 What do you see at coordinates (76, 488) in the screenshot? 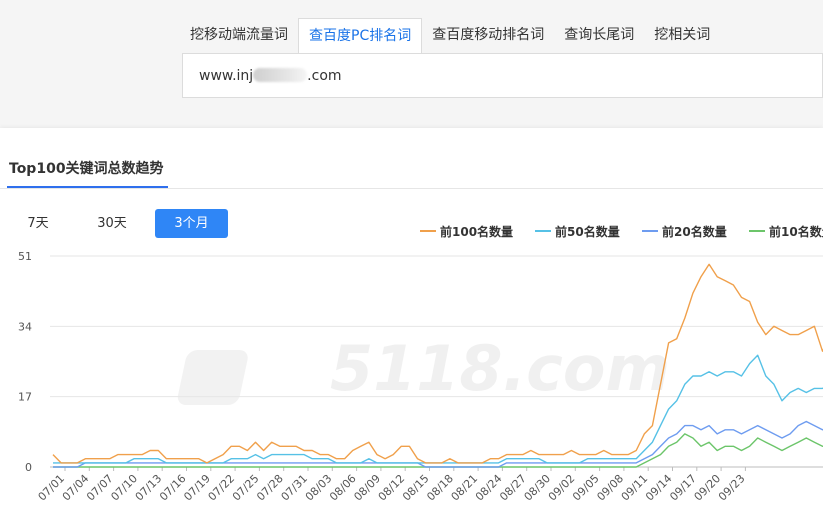
I see `x-tick-label: 07/04` at bounding box center [76, 488].